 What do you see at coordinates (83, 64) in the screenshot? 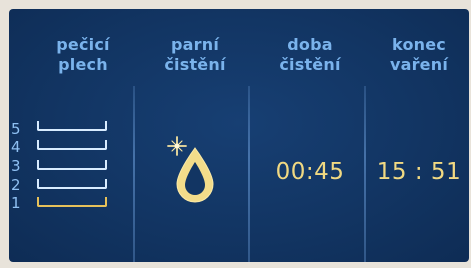
I see `tray-header-line2: plech` at bounding box center [83, 64].